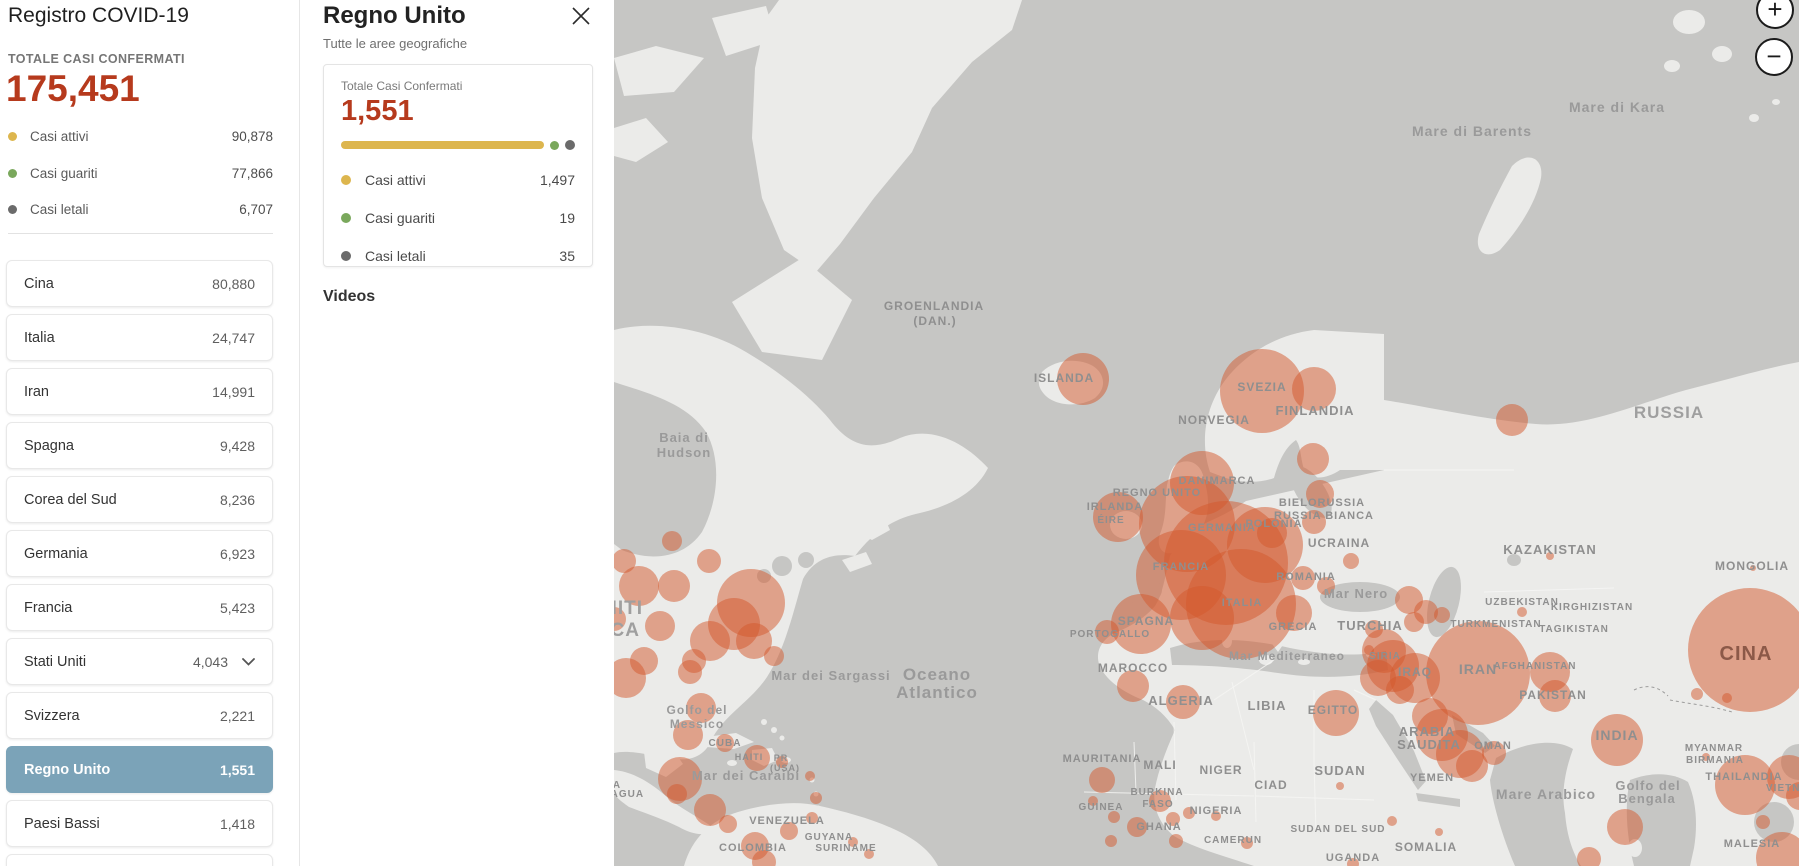 Image resolution: width=1799 pixels, height=866 pixels. What do you see at coordinates (139, 715) in the screenshot?
I see `country-row-svizzera: Svizzera 2,221` at bounding box center [139, 715].